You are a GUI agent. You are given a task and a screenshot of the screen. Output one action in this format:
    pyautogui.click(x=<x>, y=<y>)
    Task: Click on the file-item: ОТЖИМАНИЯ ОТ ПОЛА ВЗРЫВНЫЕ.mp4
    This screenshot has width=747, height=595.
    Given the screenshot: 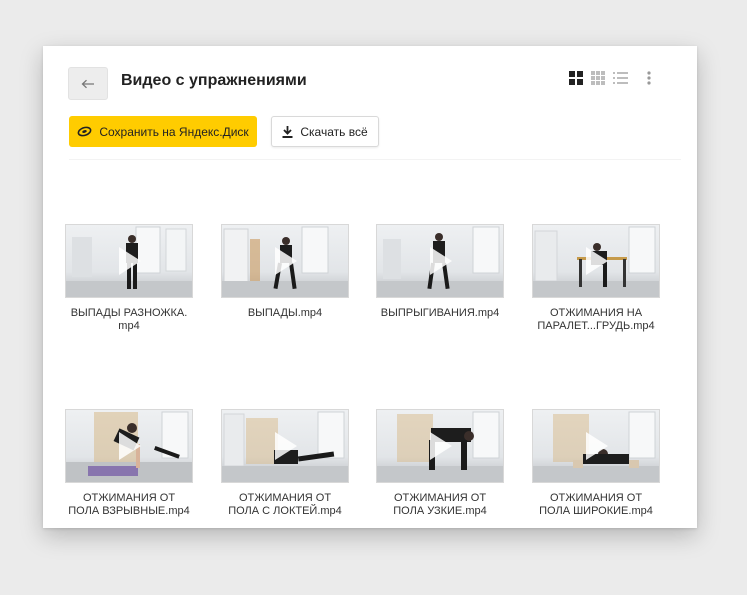 What is the action you would take?
    pyautogui.click(x=129, y=463)
    